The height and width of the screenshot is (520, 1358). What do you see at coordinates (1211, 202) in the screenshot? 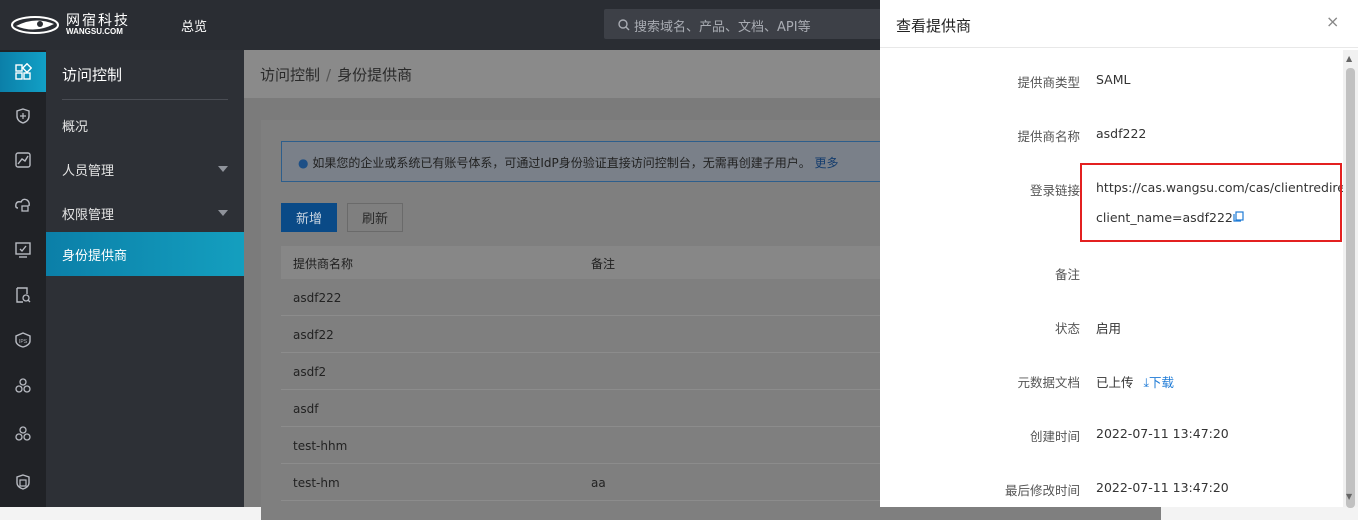
I see `highlight-box` at bounding box center [1211, 202].